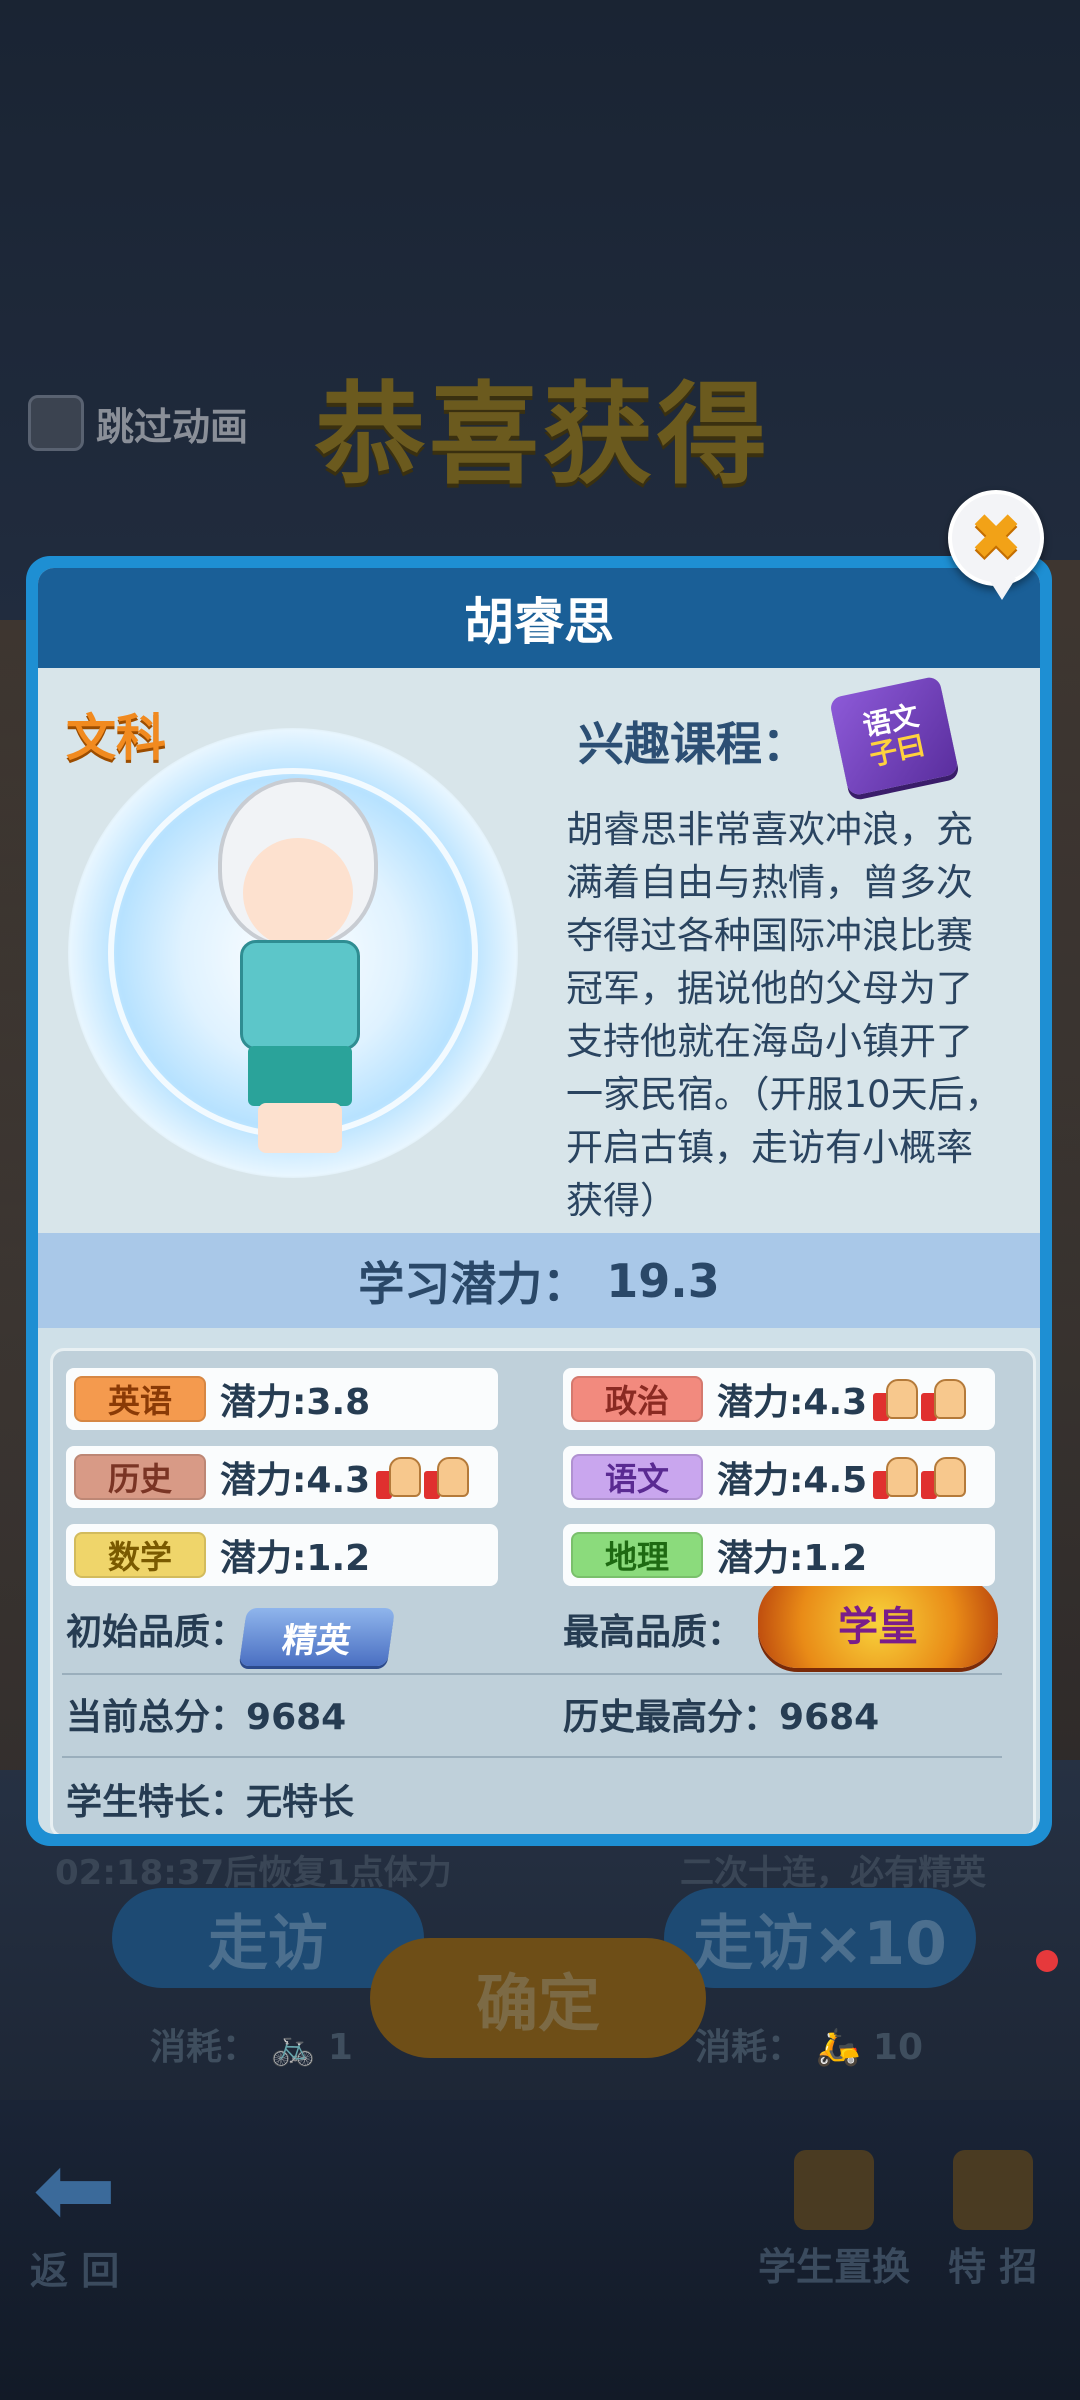 The width and height of the screenshot is (1080, 2400). I want to click on subject-row: 语文 潜力:4.5, so click(779, 1477).